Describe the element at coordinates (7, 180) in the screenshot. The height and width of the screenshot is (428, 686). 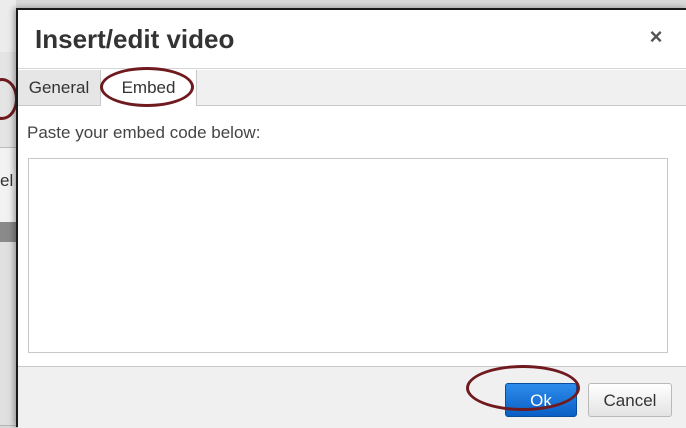
I see `background-partial-text: el` at that location.